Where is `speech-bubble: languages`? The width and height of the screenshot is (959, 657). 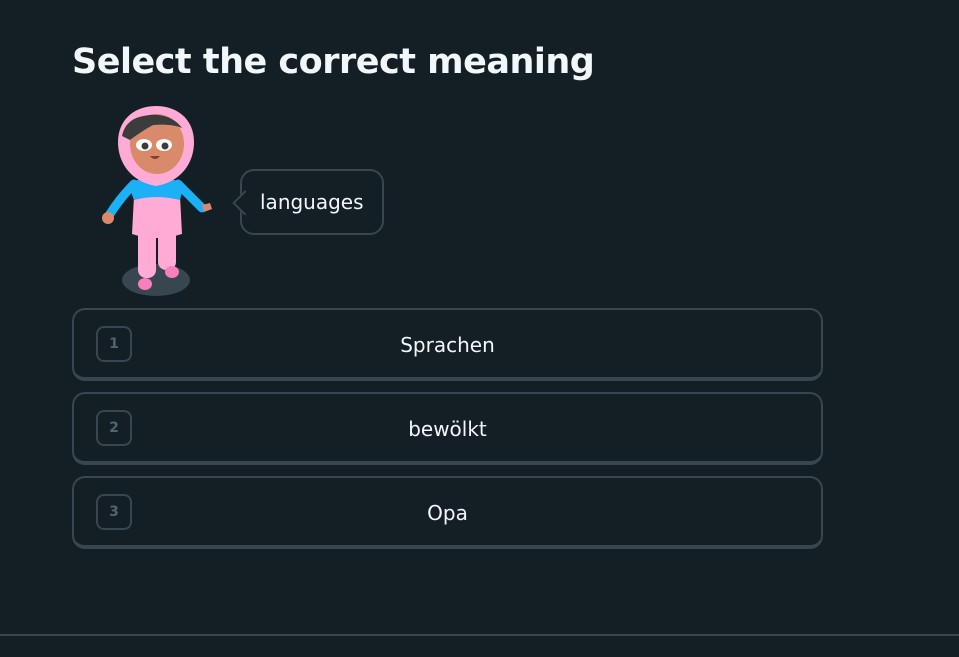 speech-bubble: languages is located at coordinates (312, 202).